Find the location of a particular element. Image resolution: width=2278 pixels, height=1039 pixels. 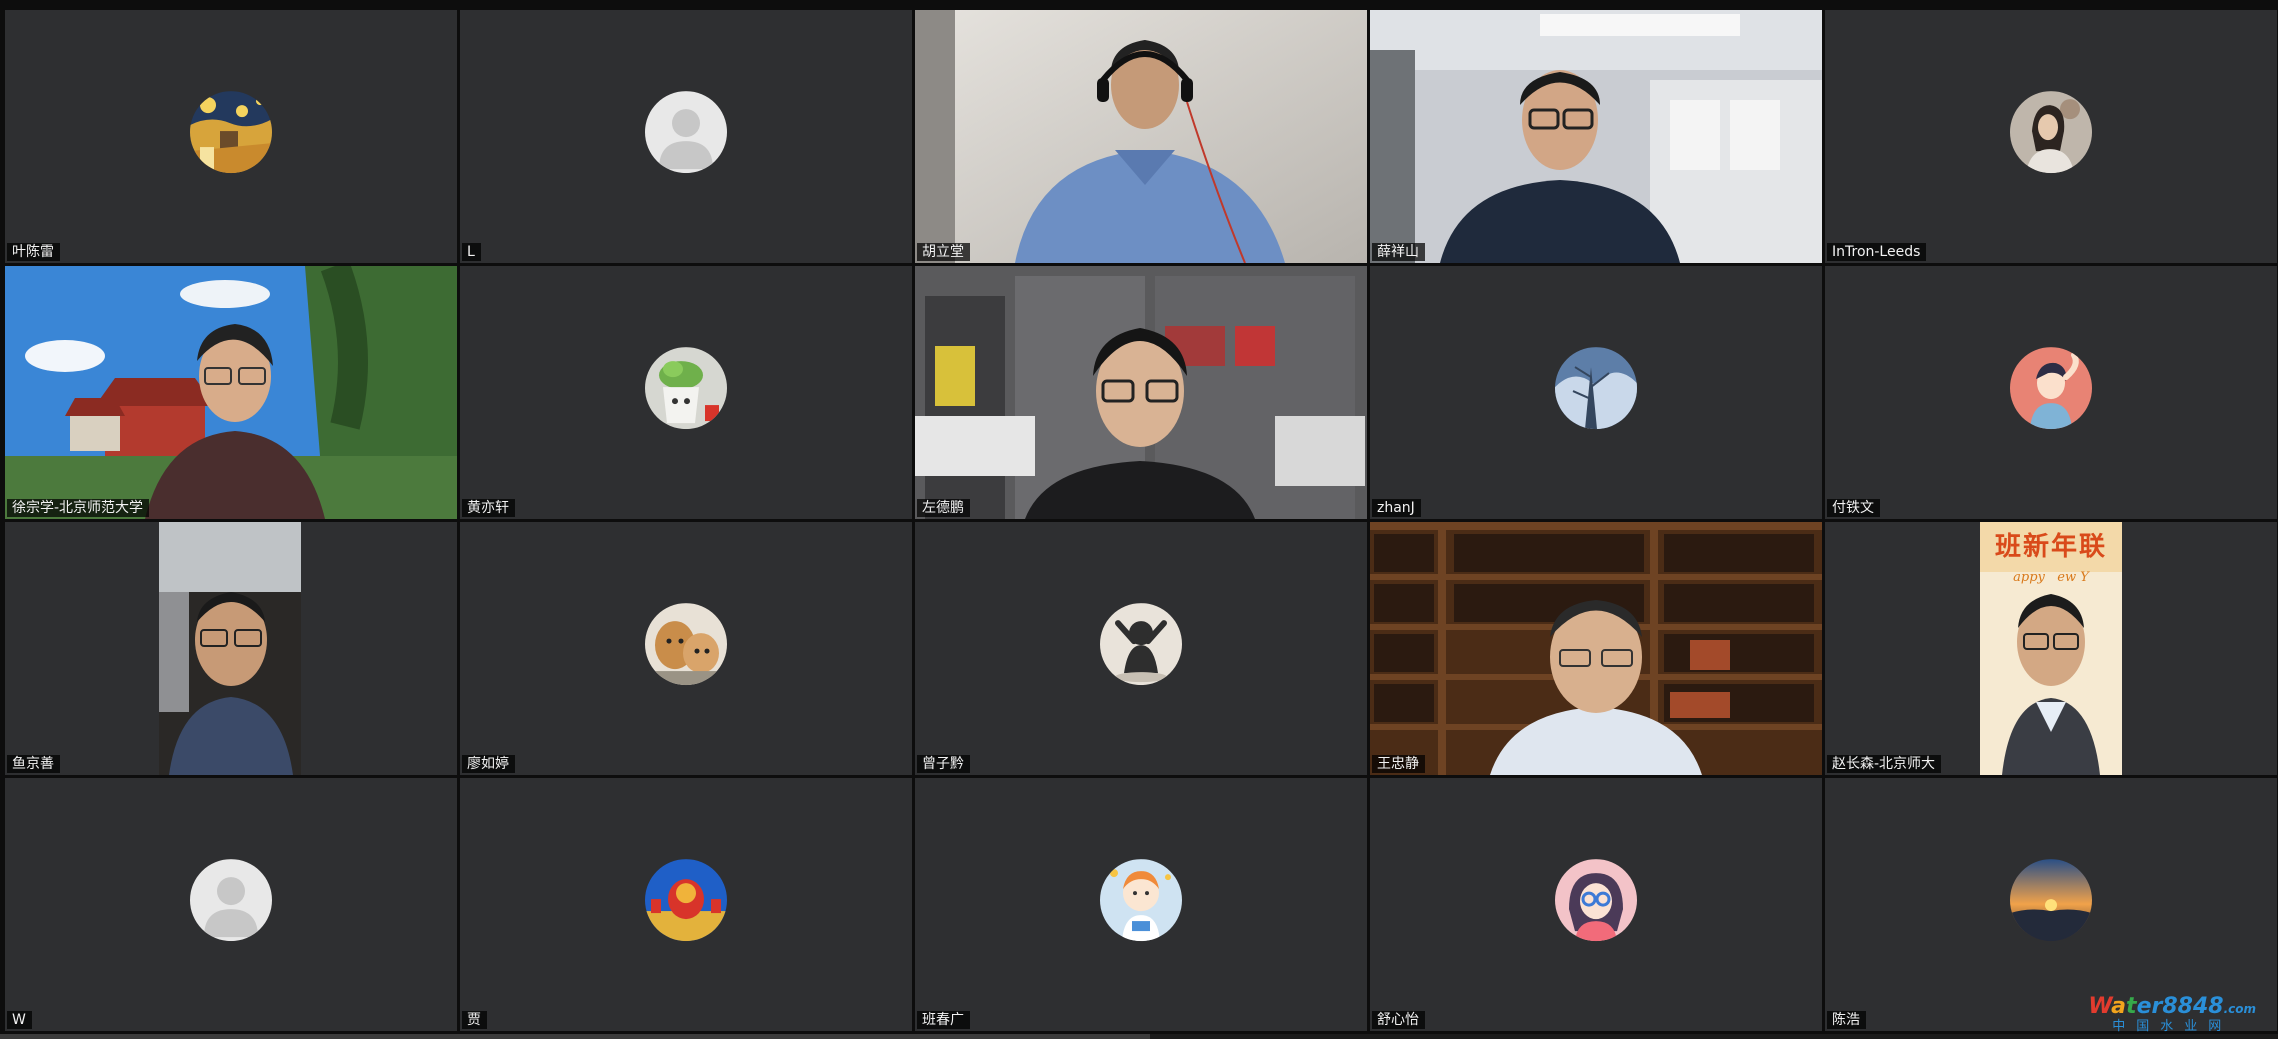

participant-name: 叶陈雷 is located at coordinates (33, 252).